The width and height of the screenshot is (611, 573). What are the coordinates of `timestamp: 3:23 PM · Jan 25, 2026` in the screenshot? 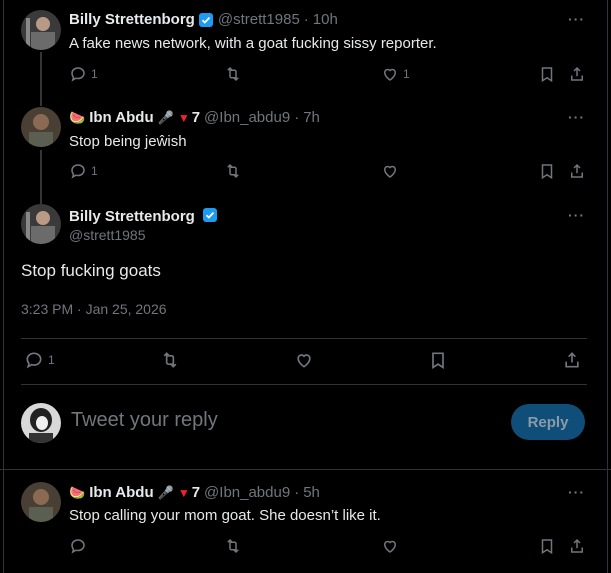 It's located at (94, 309).